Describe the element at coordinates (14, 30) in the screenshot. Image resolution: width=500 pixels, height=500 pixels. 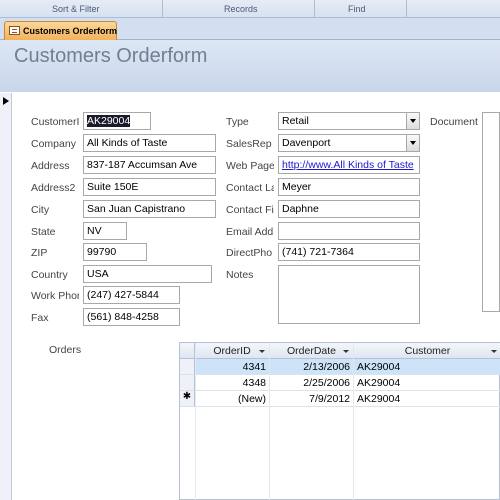
I see `form-icon` at that location.